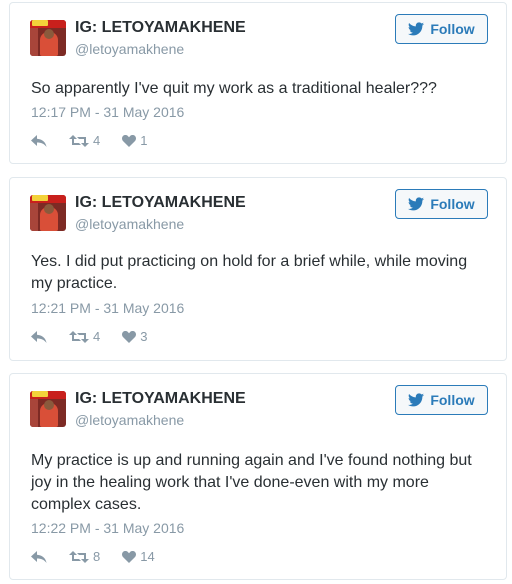 This screenshot has height=584, width=512. What do you see at coordinates (107, 528) in the screenshot?
I see `tweet-timestamp: 12:22 PM - 31 May 2016` at bounding box center [107, 528].